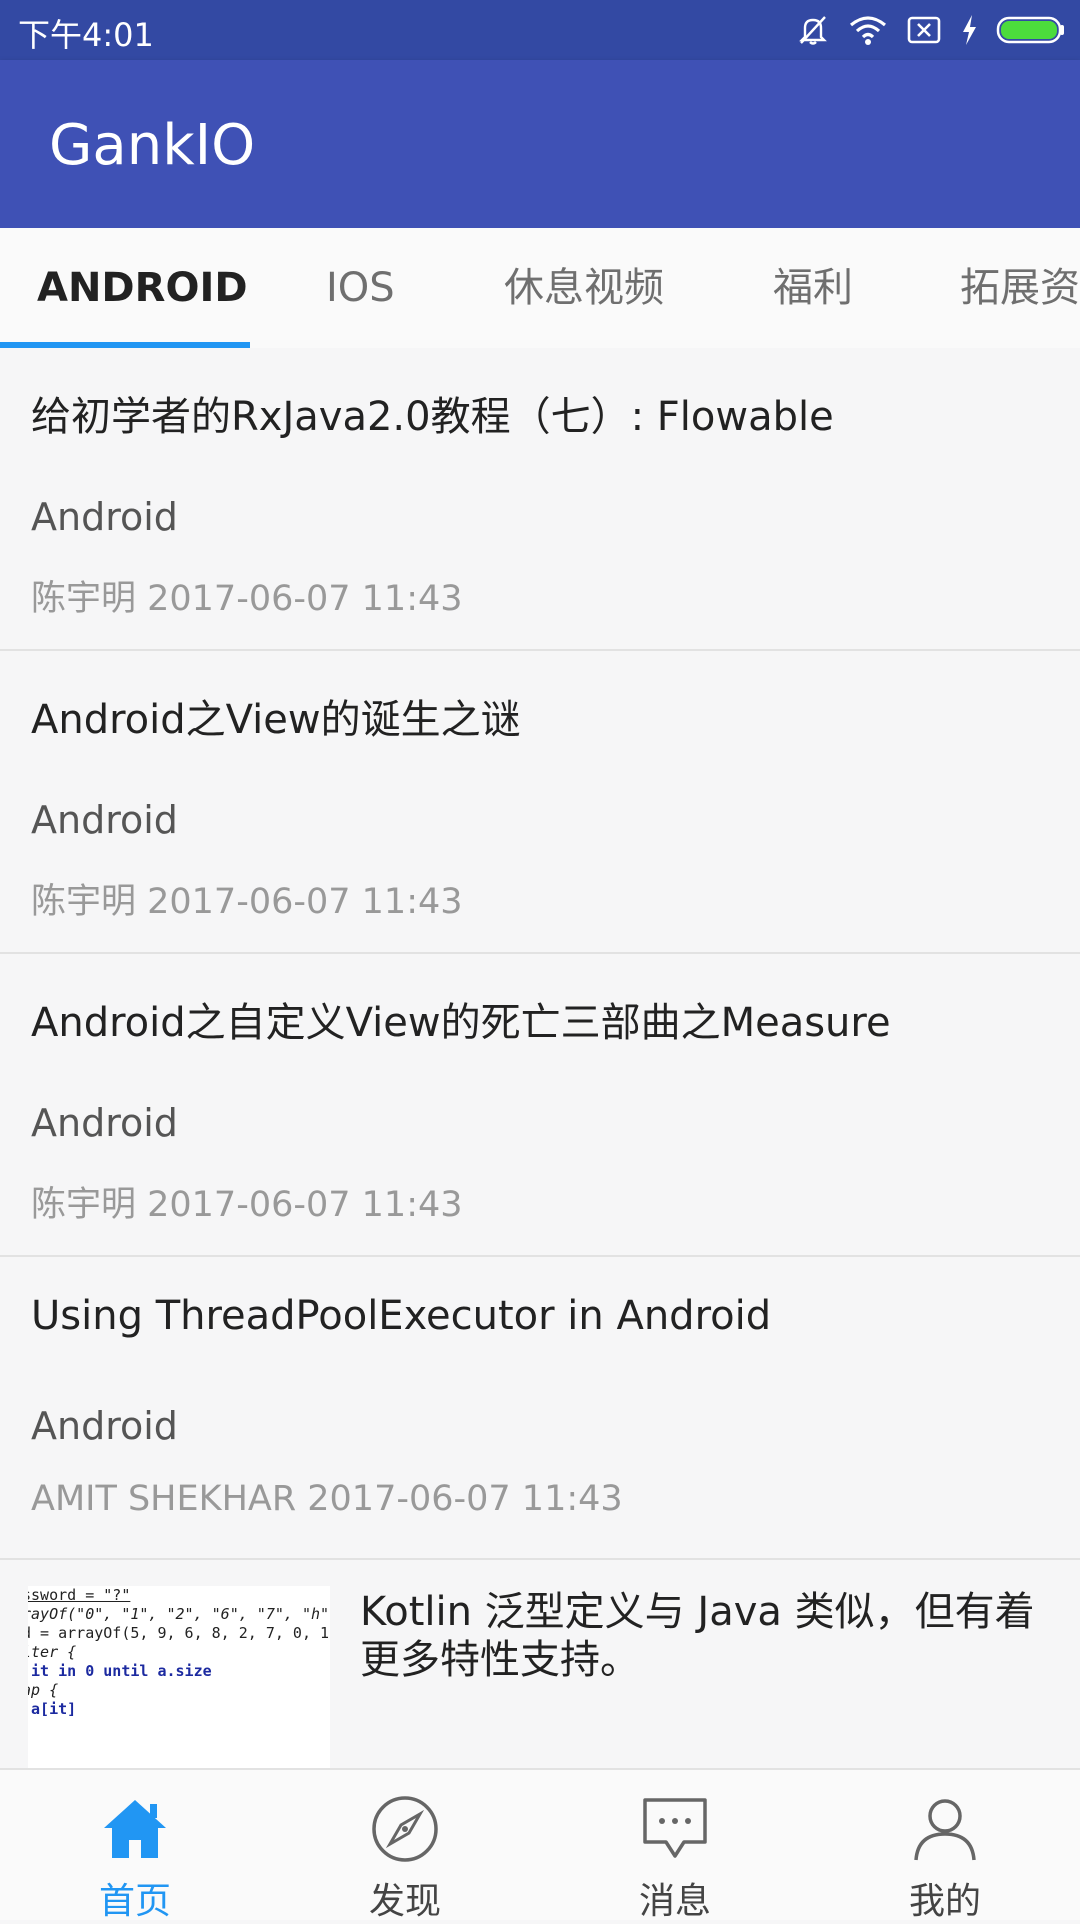 The image size is (1080, 1924). What do you see at coordinates (675, 1828) in the screenshot?
I see `message-icon` at bounding box center [675, 1828].